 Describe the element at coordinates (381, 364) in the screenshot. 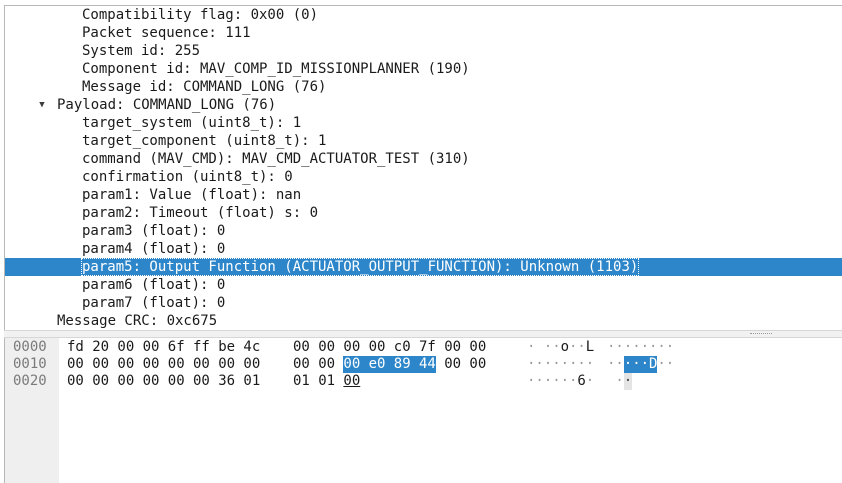

I see `hex-byte: e0` at that location.